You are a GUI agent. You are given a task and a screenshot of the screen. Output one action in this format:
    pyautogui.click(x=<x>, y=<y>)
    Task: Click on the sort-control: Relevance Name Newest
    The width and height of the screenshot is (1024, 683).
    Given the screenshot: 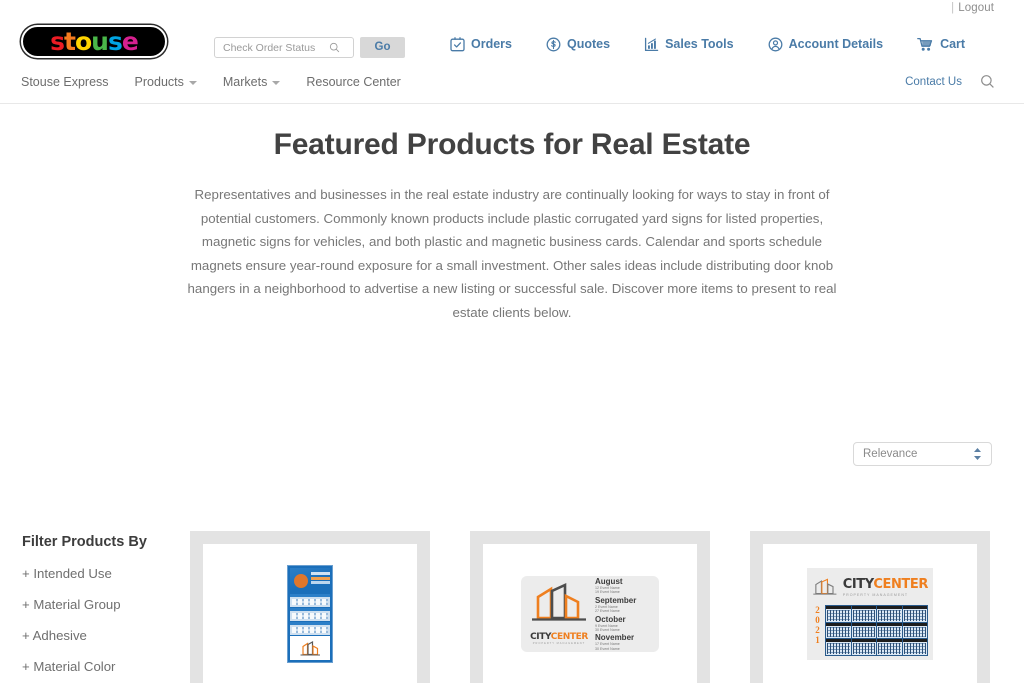 What is the action you would take?
    pyautogui.click(x=922, y=454)
    